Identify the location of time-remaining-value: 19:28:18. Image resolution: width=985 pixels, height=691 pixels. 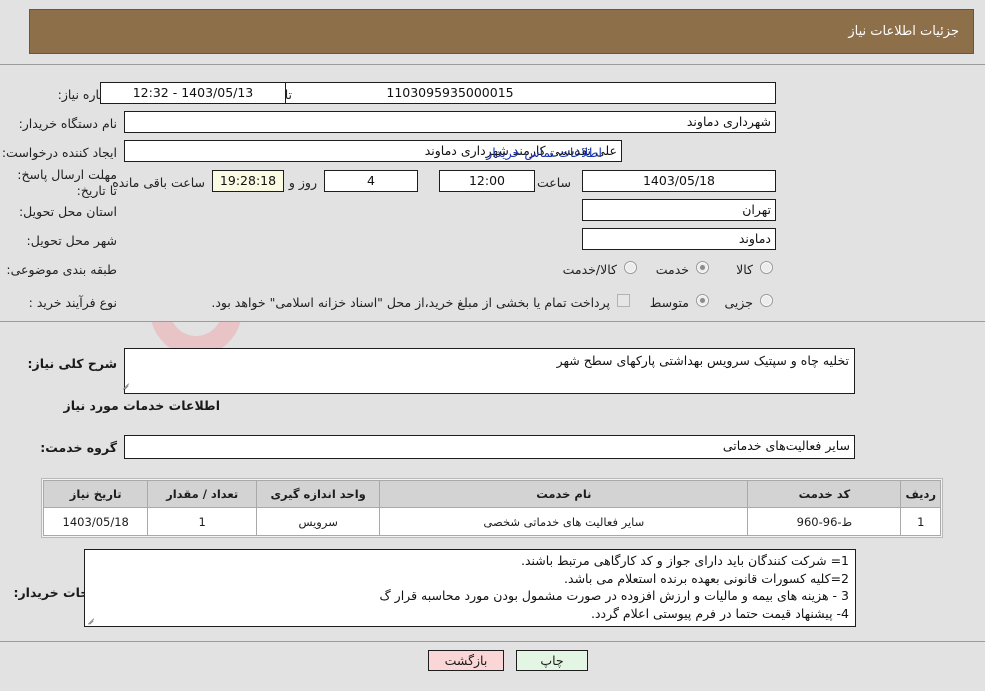
(248, 181).